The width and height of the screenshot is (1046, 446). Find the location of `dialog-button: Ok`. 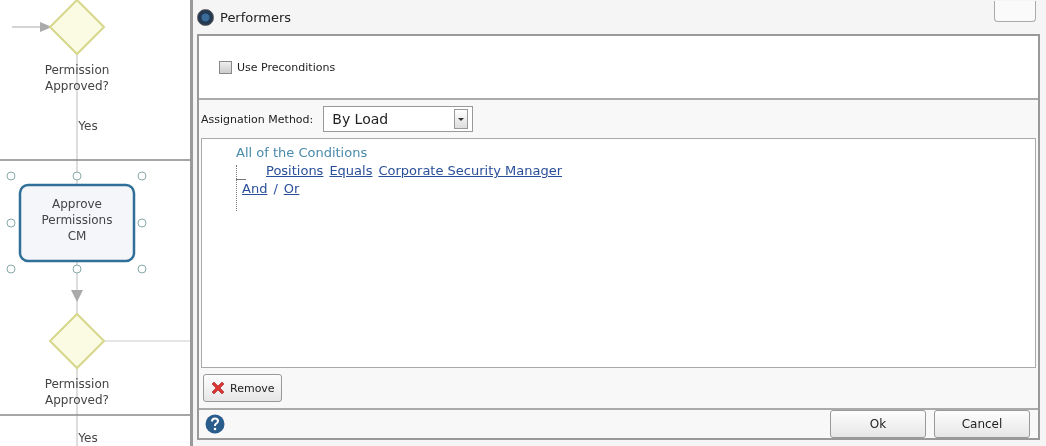

dialog-button: Ok is located at coordinates (878, 424).